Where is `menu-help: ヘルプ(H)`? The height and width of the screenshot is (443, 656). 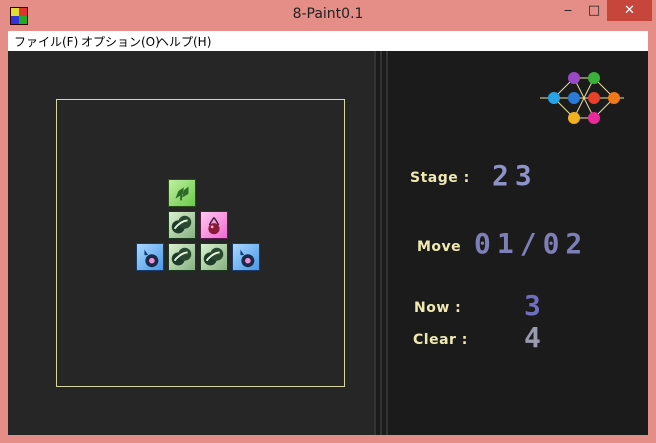 menu-help: ヘルプ(H) is located at coordinates (184, 41).